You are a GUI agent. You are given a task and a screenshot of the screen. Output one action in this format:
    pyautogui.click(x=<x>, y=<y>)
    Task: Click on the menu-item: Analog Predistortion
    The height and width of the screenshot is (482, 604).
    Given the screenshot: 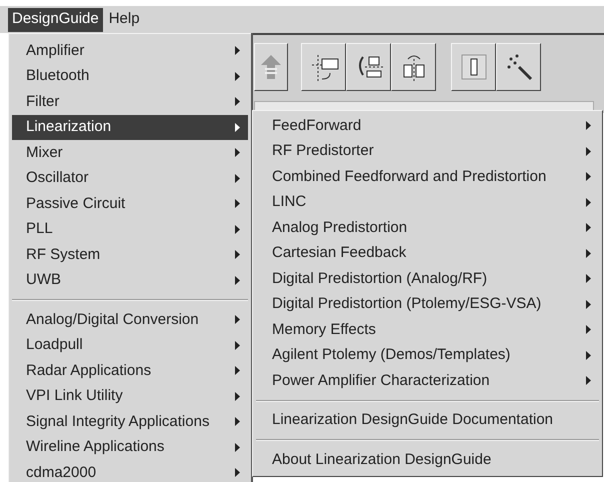 What is the action you would take?
    pyautogui.click(x=427, y=227)
    